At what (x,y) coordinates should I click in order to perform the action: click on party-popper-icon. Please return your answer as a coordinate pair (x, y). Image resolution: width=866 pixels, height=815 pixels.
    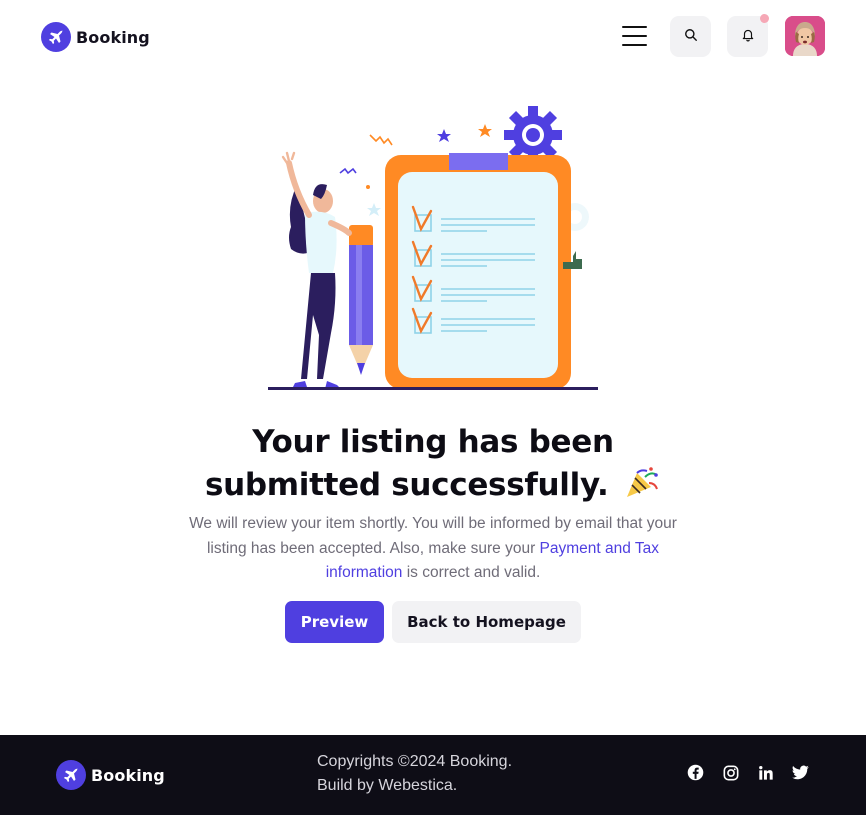
    Looking at the image, I should click on (642, 482).